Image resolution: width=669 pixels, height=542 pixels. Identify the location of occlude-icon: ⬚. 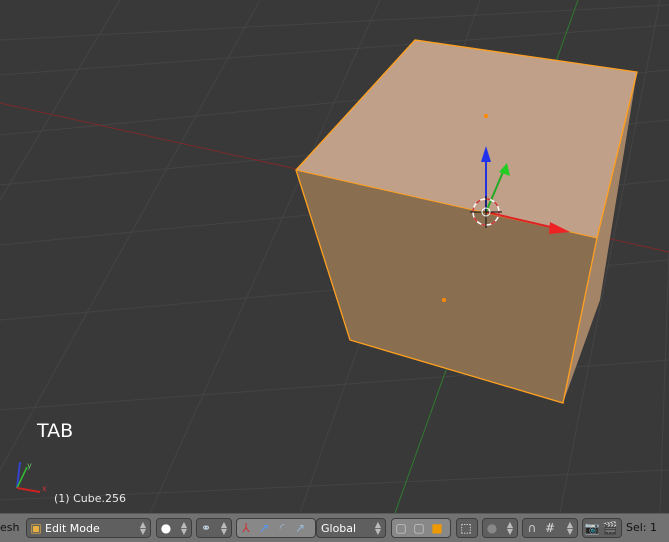
(466, 528).